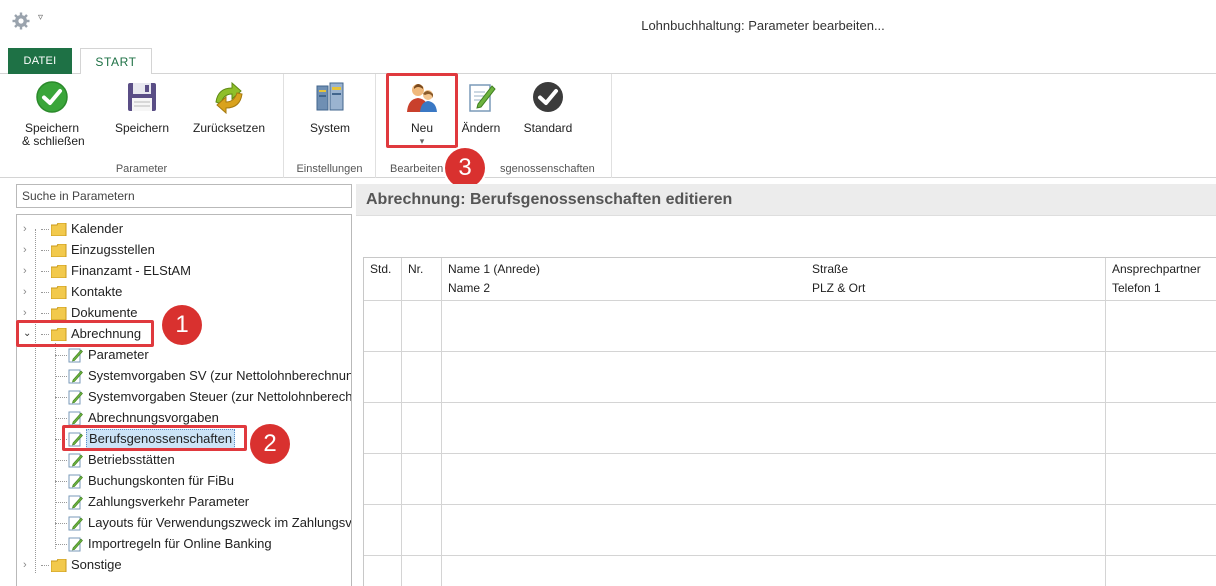  I want to click on tree-item-label: Zahlungsverkehr Parameter, so click(169, 501).